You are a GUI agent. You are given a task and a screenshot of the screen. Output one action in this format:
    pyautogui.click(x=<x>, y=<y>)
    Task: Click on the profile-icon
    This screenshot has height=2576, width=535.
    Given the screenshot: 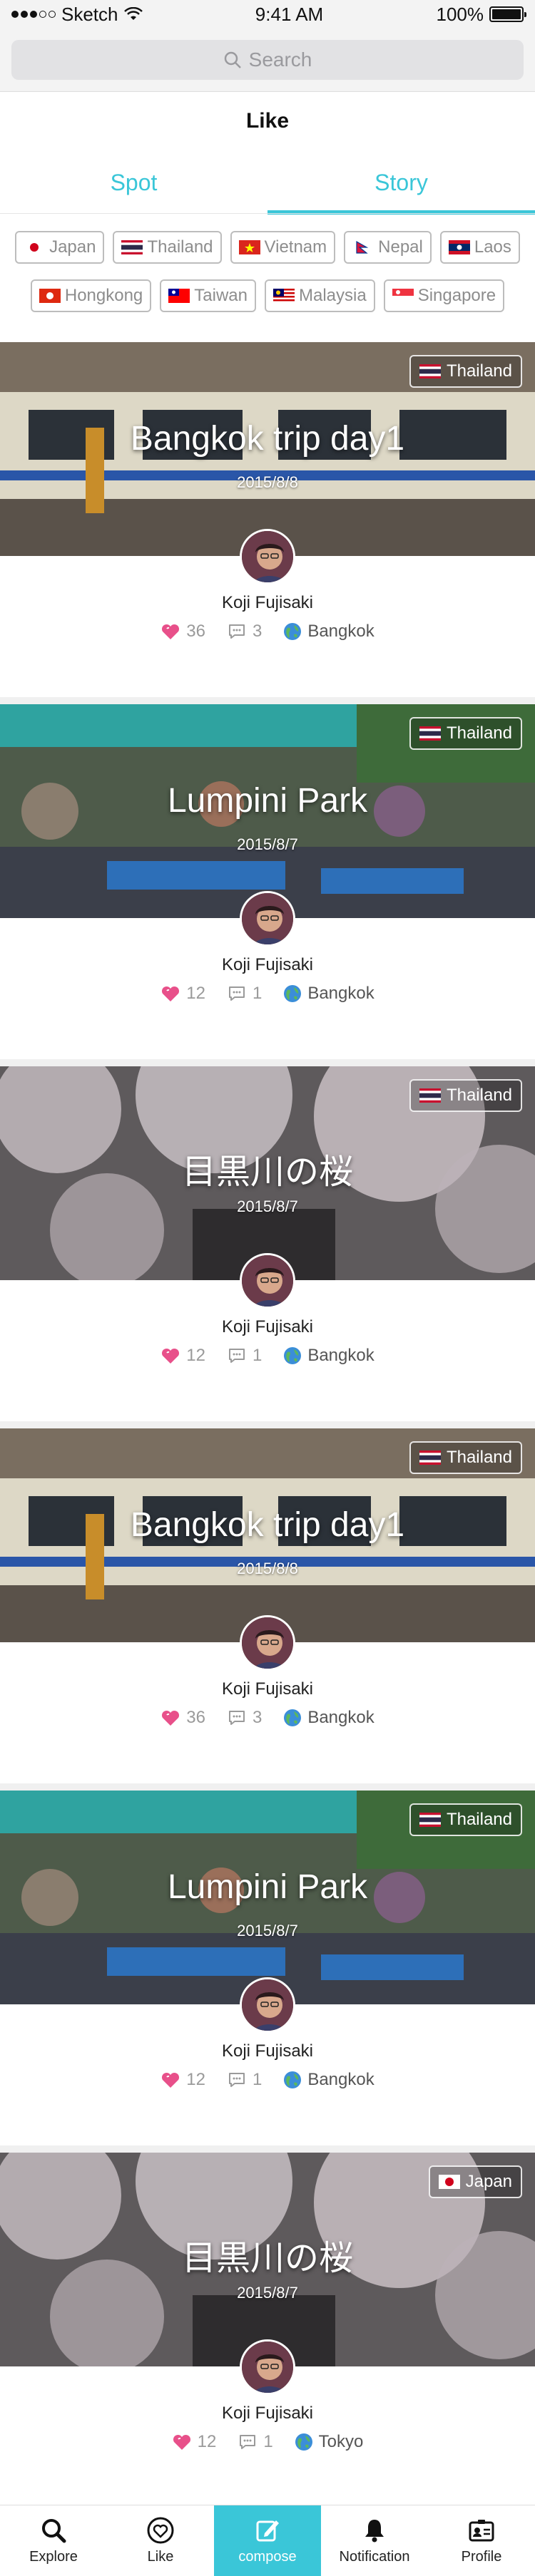 What is the action you would take?
    pyautogui.click(x=481, y=2531)
    